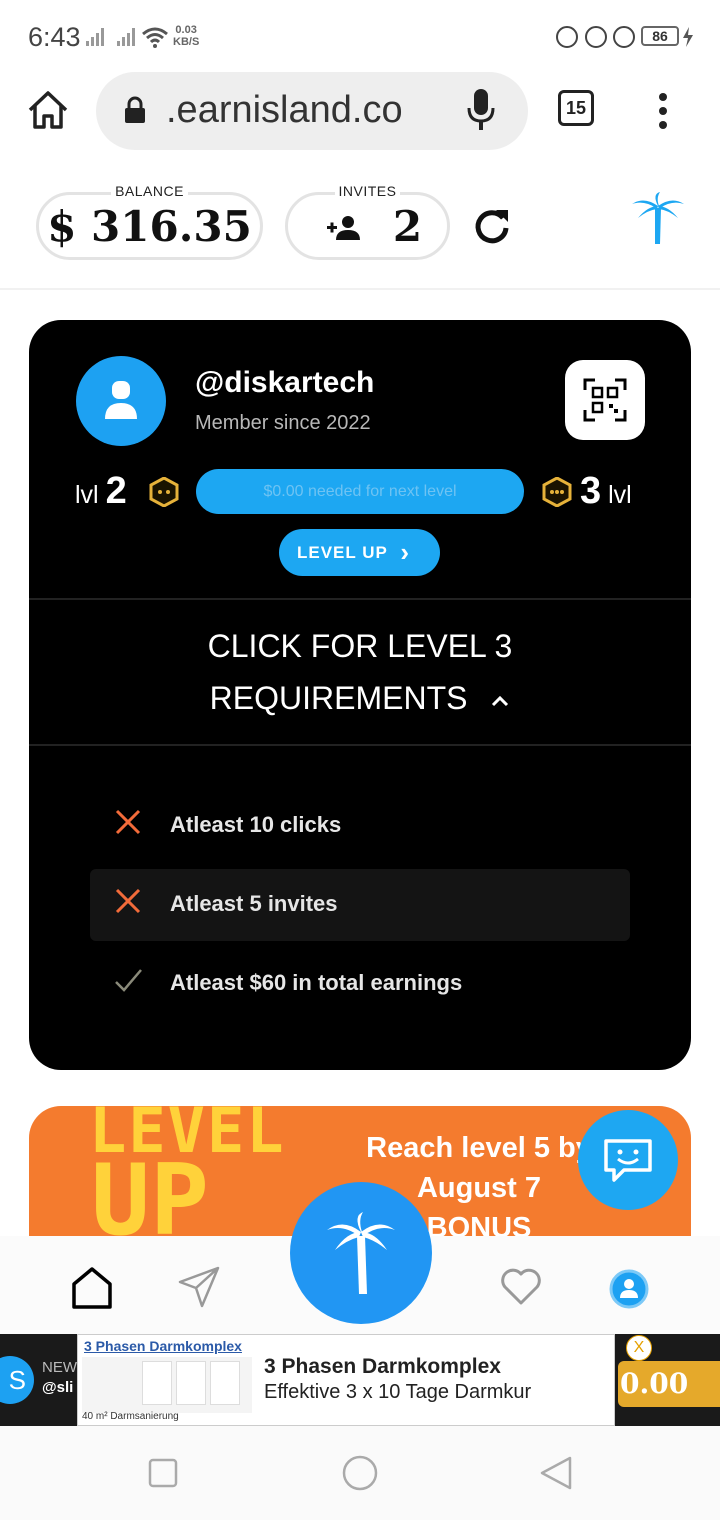 The image size is (720, 1520). I want to click on lock-icon, so click(135, 109).